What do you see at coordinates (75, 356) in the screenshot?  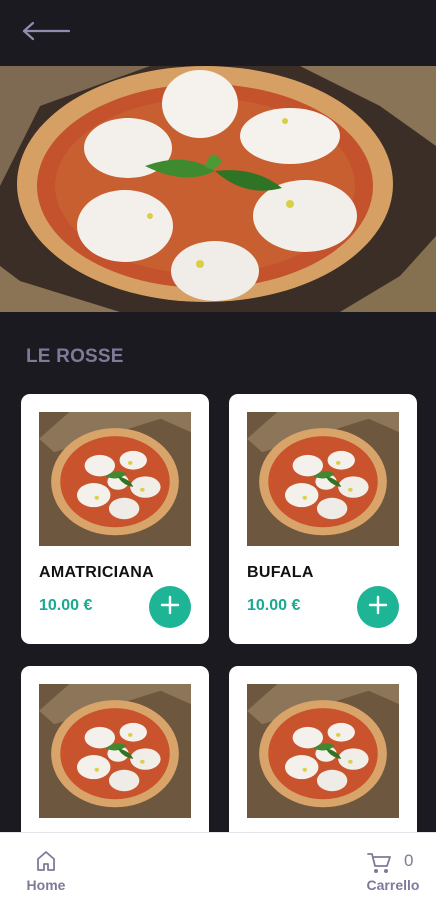 I see `section-title: LE ROSSE` at bounding box center [75, 356].